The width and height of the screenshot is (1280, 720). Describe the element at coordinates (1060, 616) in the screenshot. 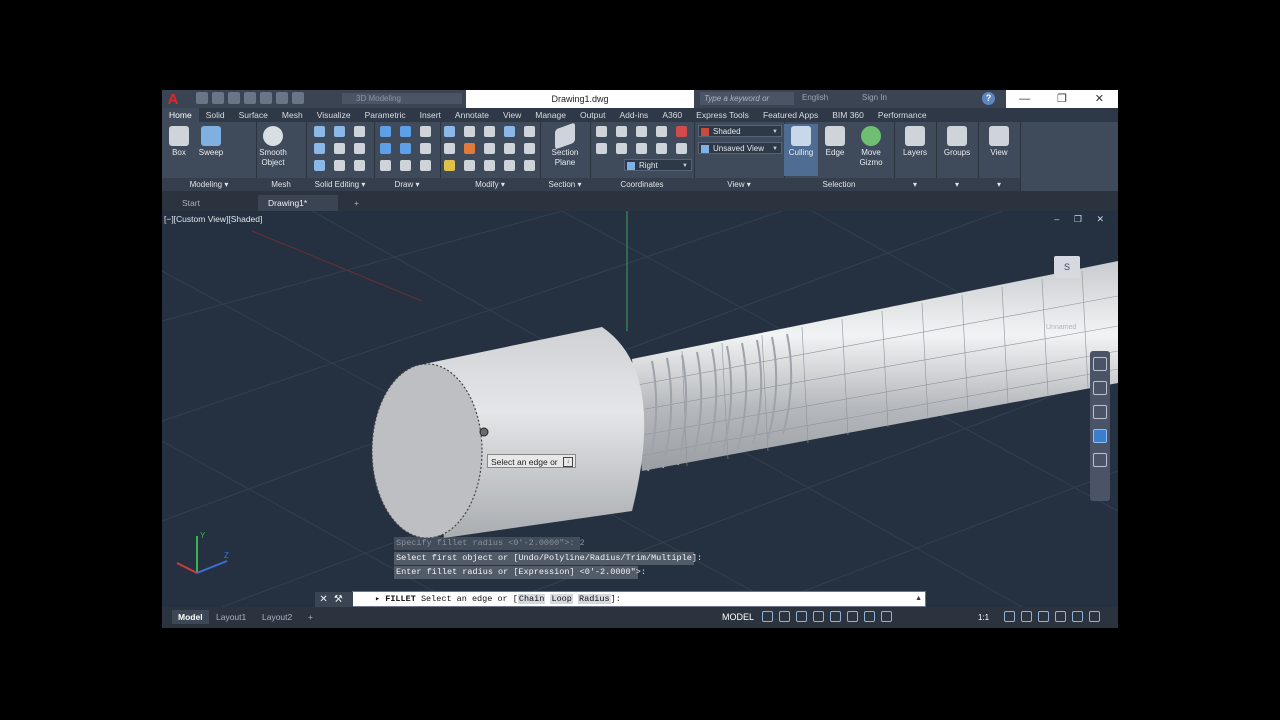

I see `hardware-acceleration-icon` at that location.